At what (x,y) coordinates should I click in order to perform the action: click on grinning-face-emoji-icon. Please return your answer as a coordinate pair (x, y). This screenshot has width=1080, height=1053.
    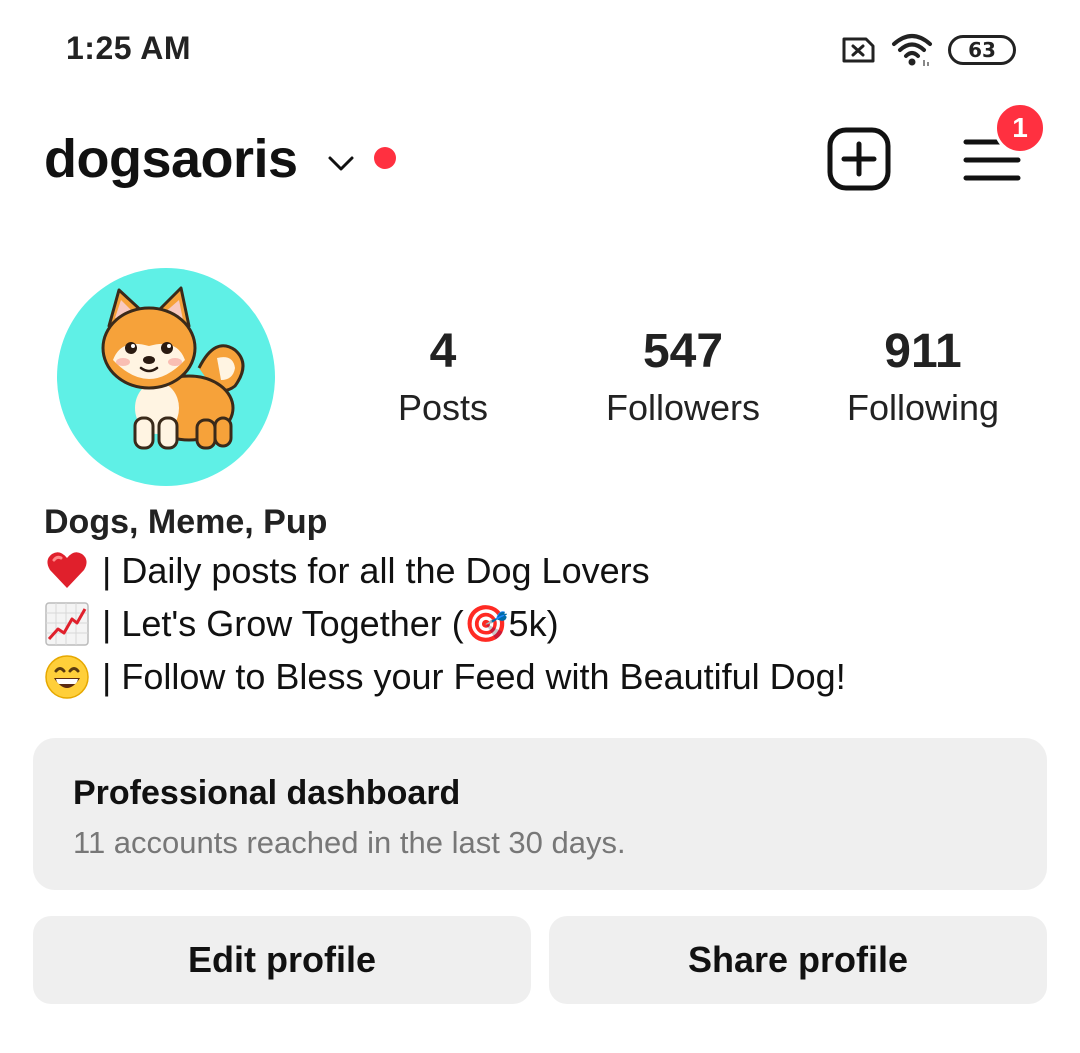
    Looking at the image, I should click on (67, 676).